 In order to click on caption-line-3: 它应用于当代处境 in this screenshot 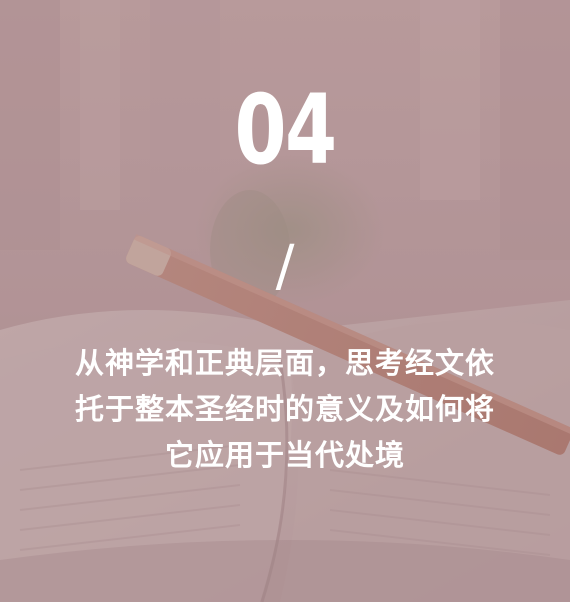, I will do `click(284, 455)`.